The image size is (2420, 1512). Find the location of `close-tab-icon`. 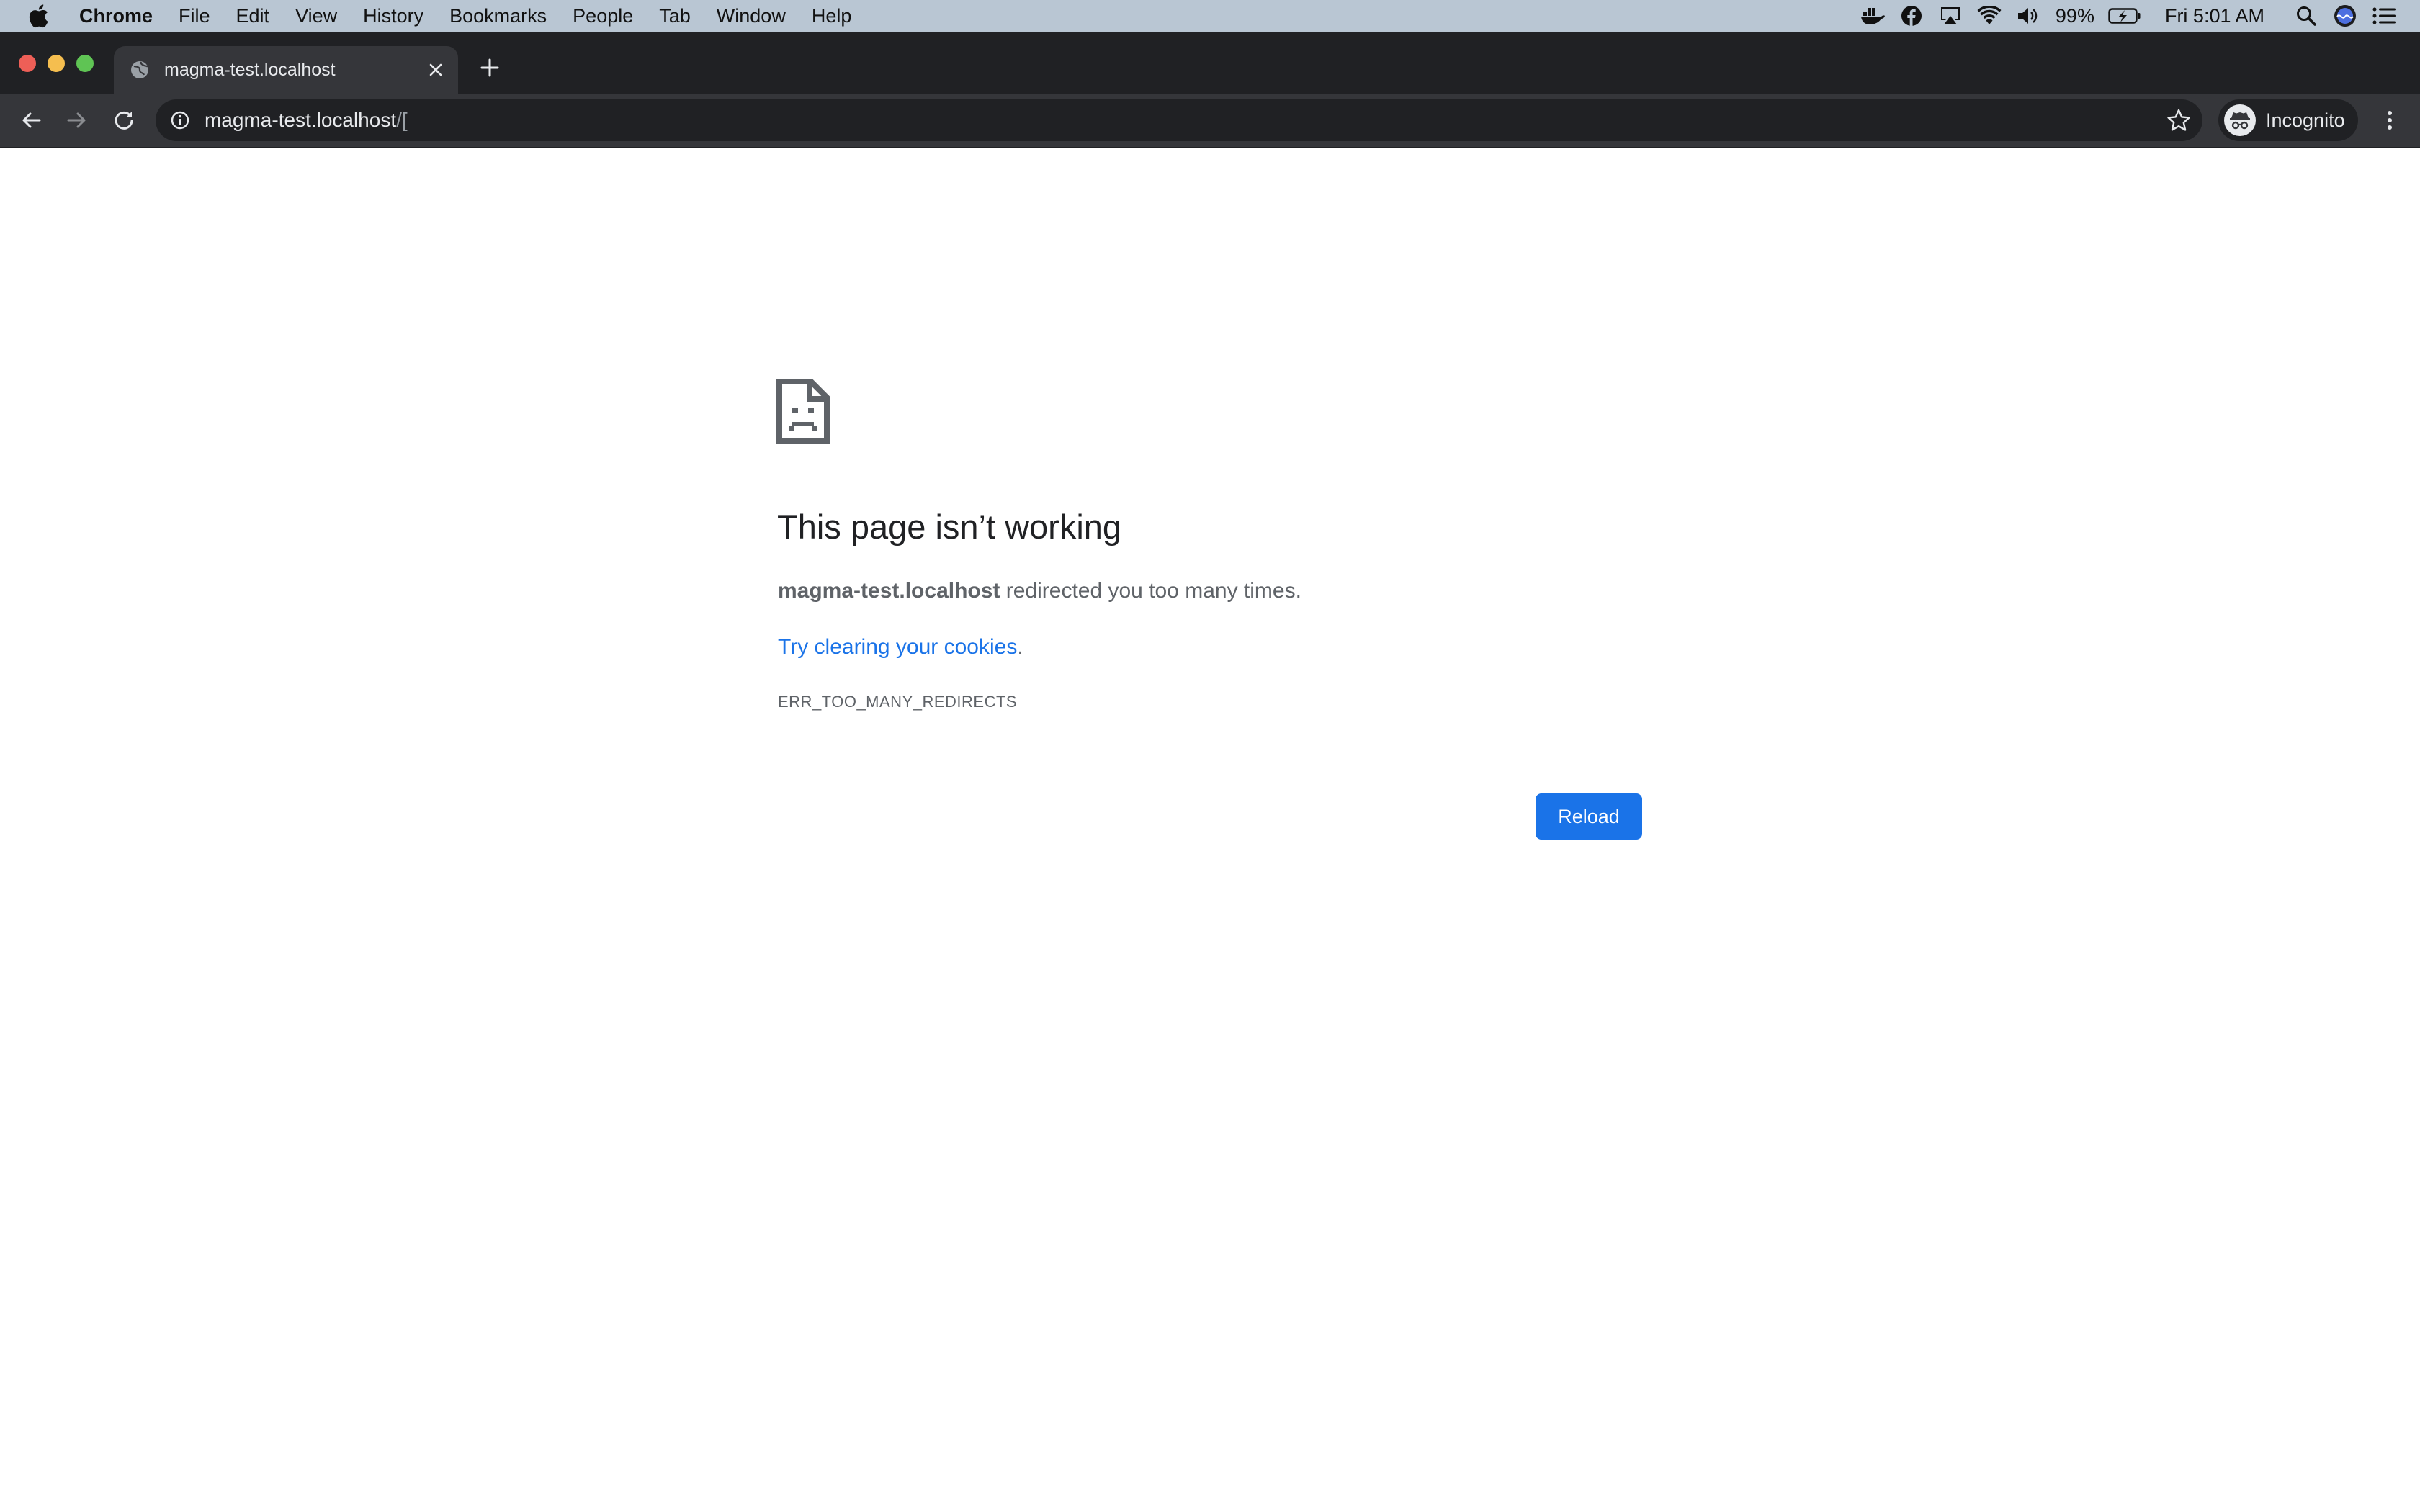

close-tab-icon is located at coordinates (436, 70).